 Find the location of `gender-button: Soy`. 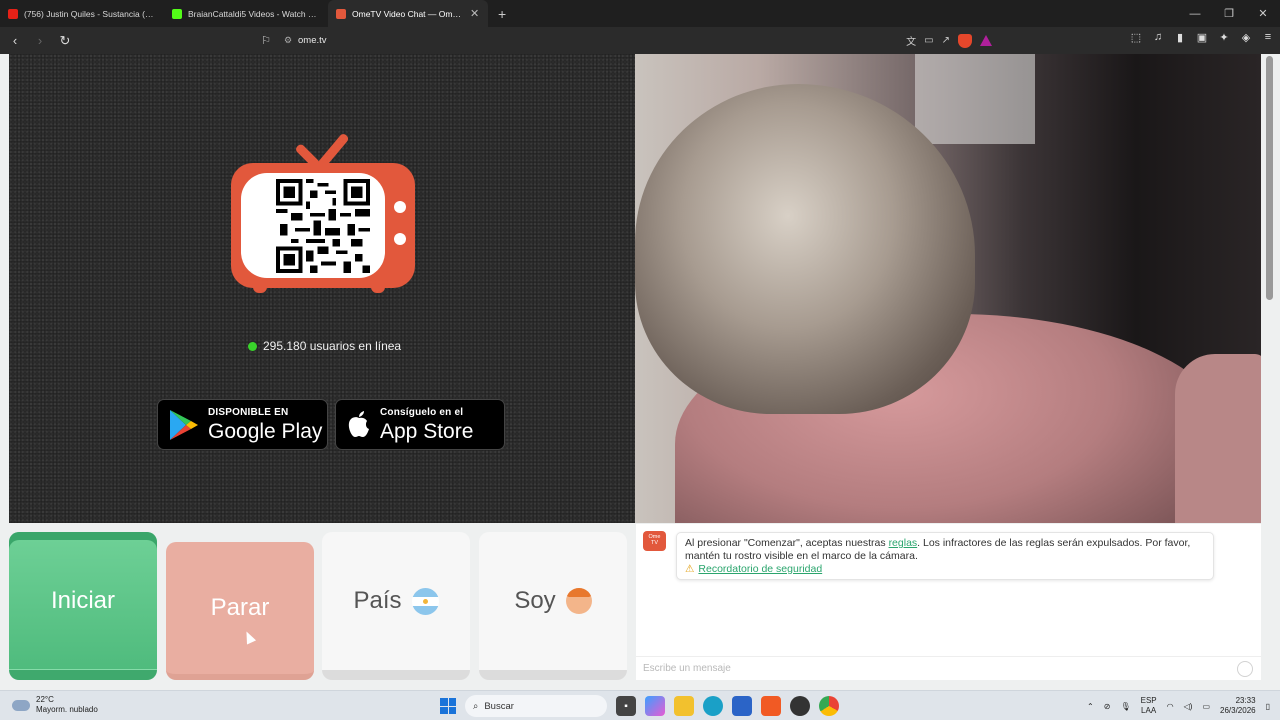

gender-button: Soy is located at coordinates (553, 606).